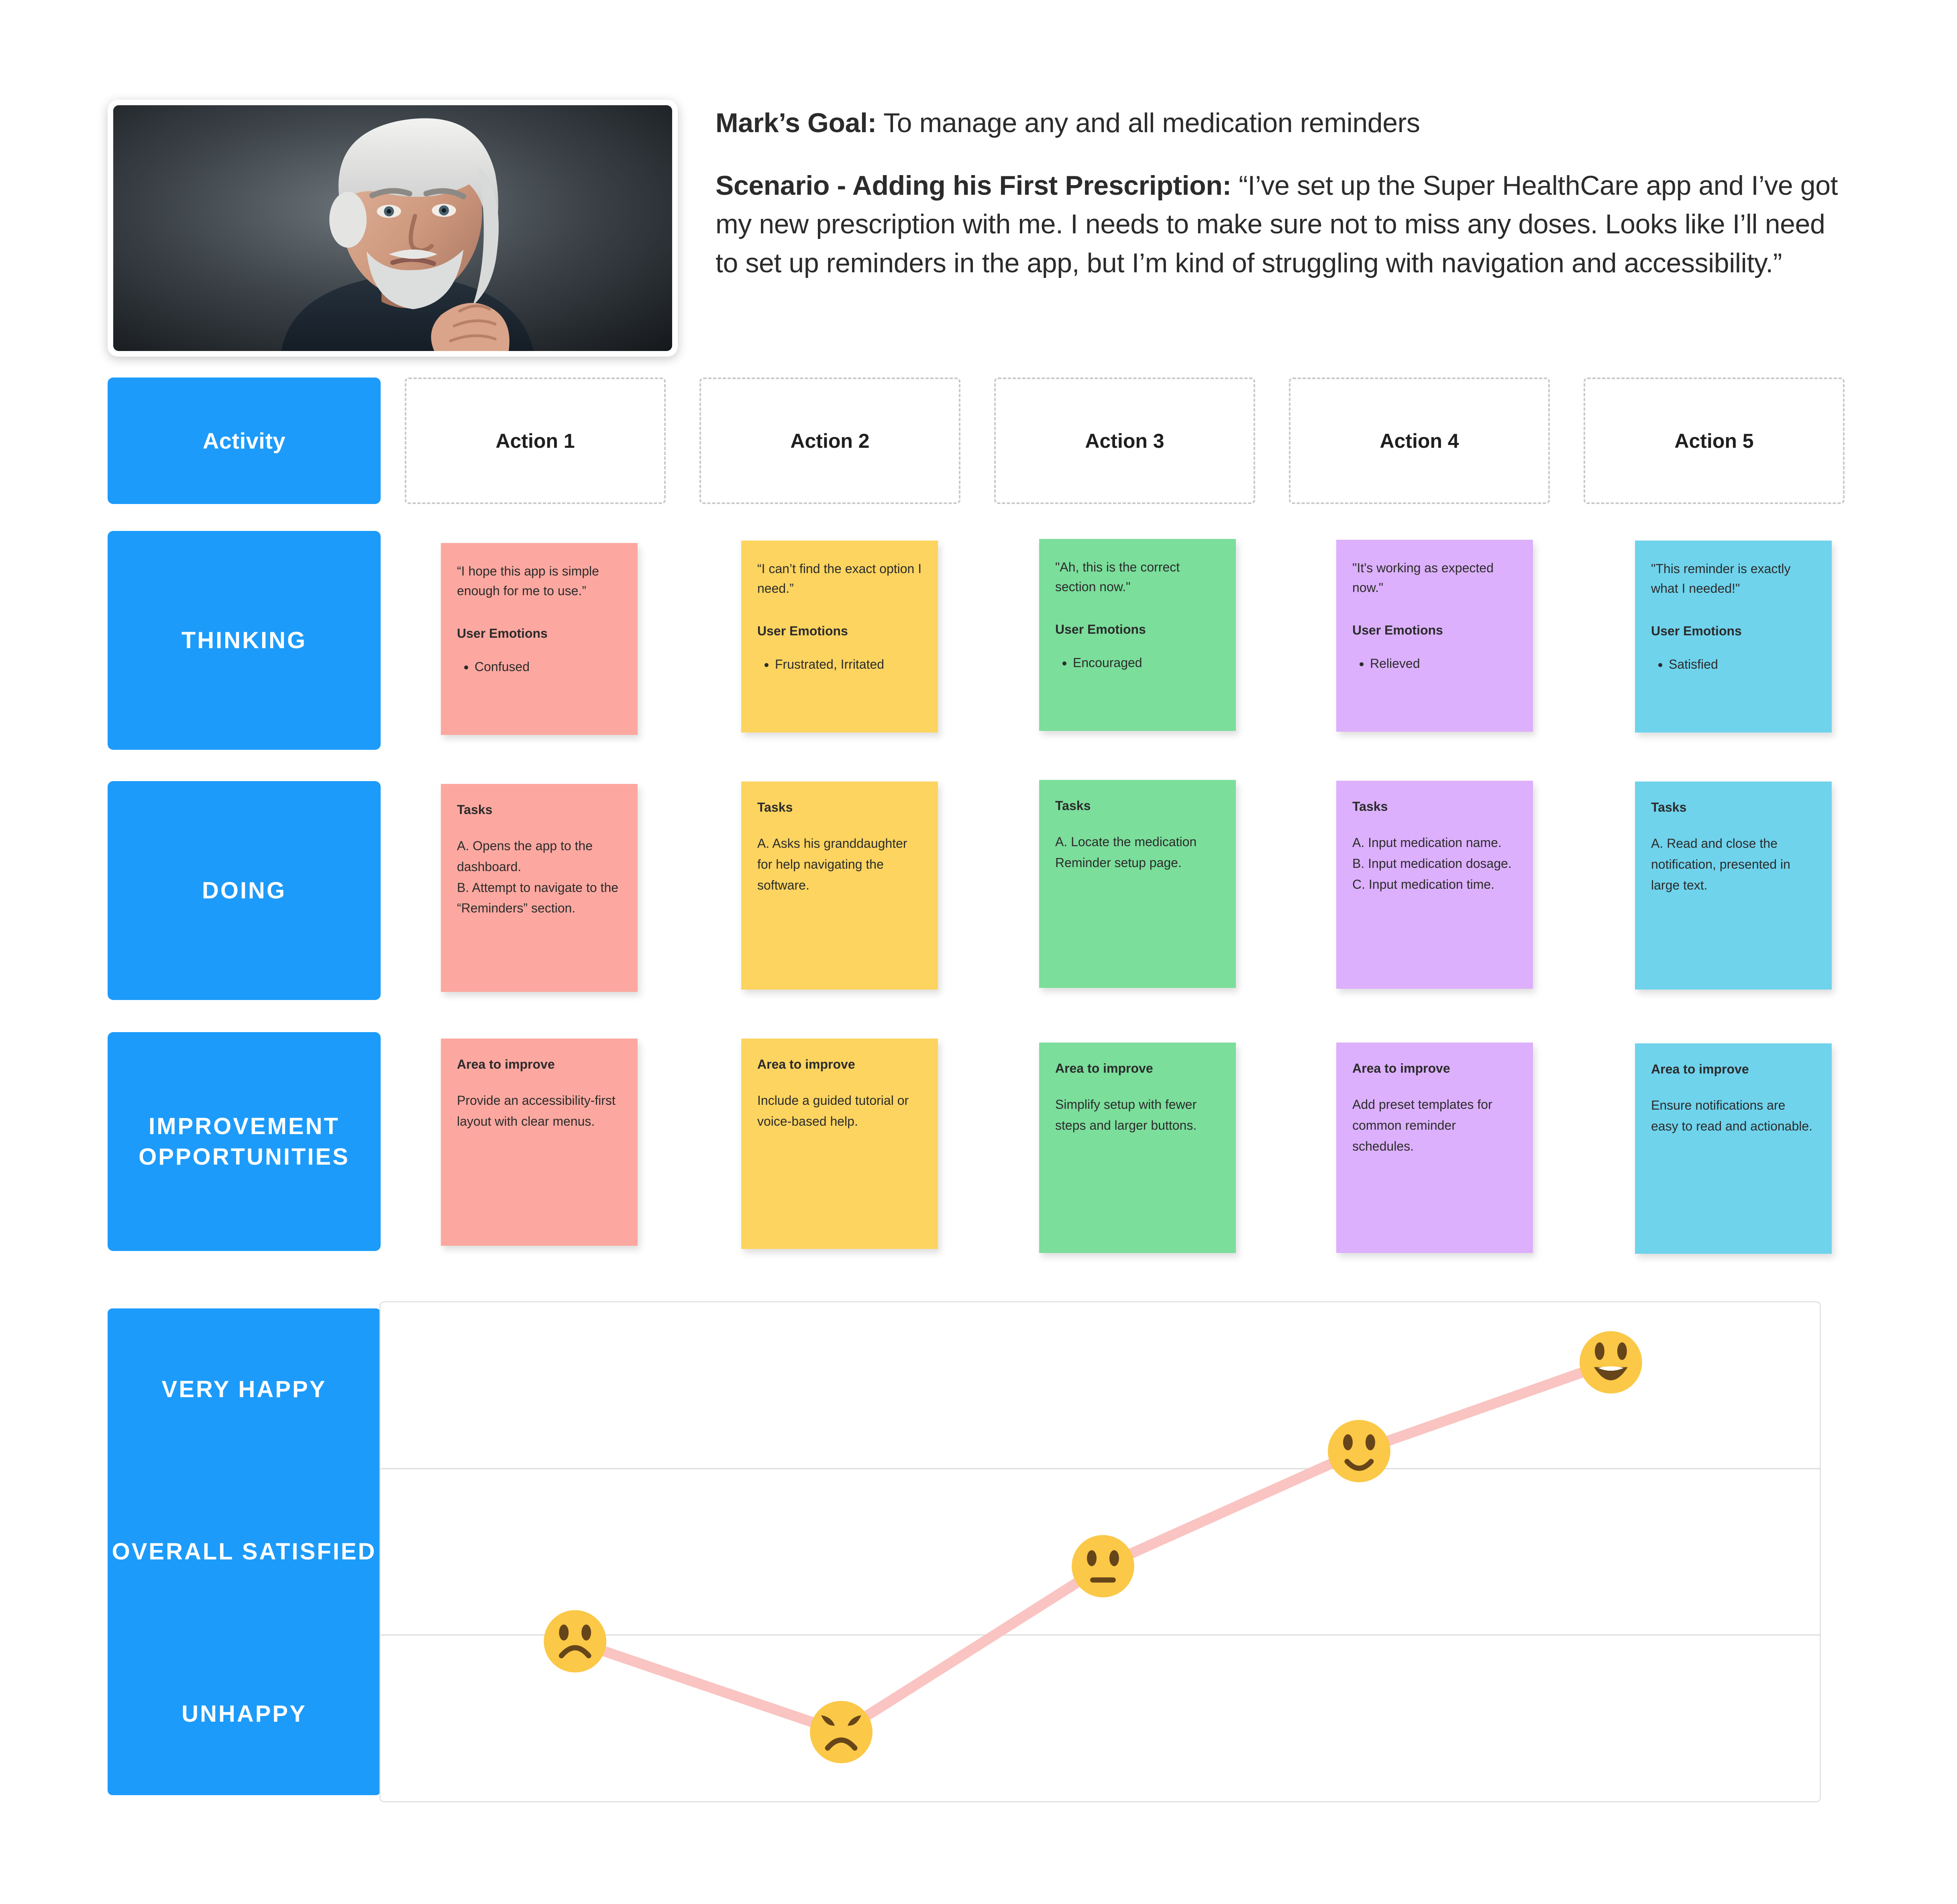 The width and height of the screenshot is (1957, 1904). Describe the element at coordinates (1359, 1451) in the screenshot. I see `emoji-slightly-smiling-face` at that location.